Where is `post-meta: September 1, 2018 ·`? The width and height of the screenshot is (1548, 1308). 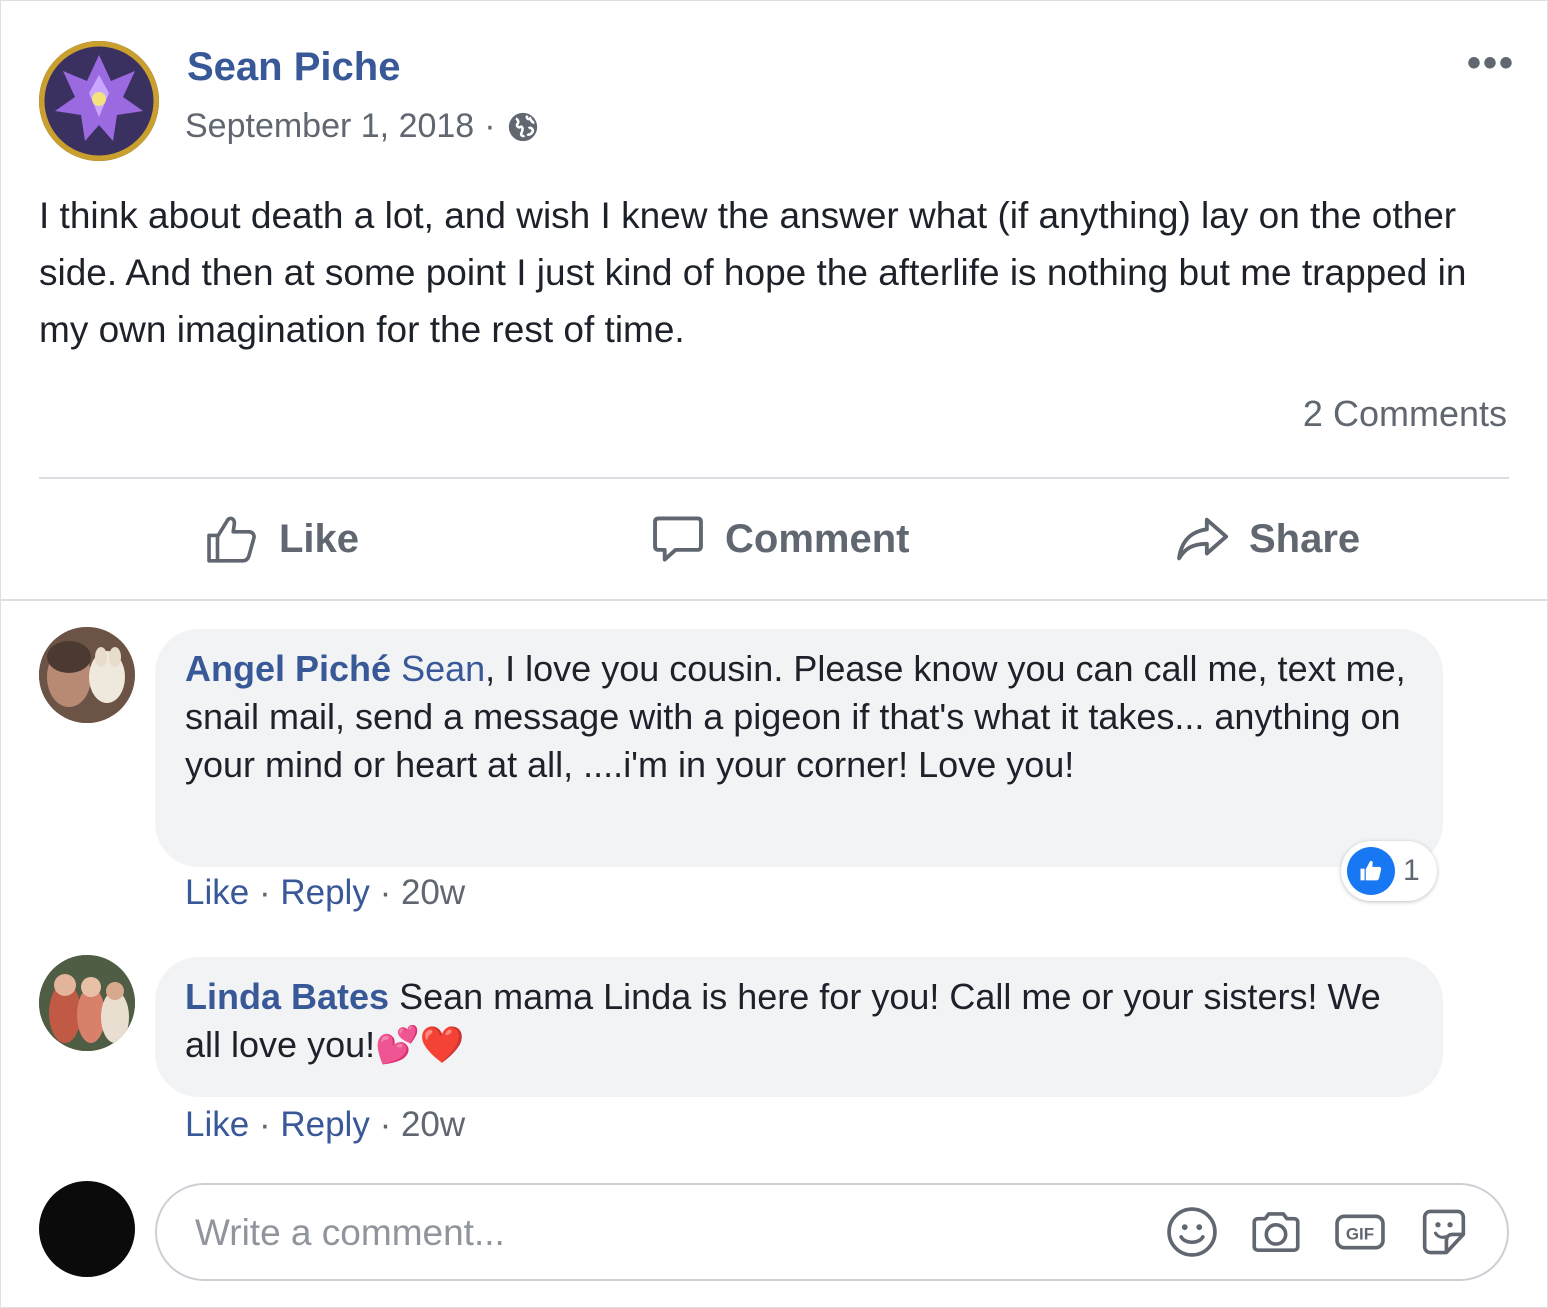 post-meta: September 1, 2018 · is located at coordinates (362, 126).